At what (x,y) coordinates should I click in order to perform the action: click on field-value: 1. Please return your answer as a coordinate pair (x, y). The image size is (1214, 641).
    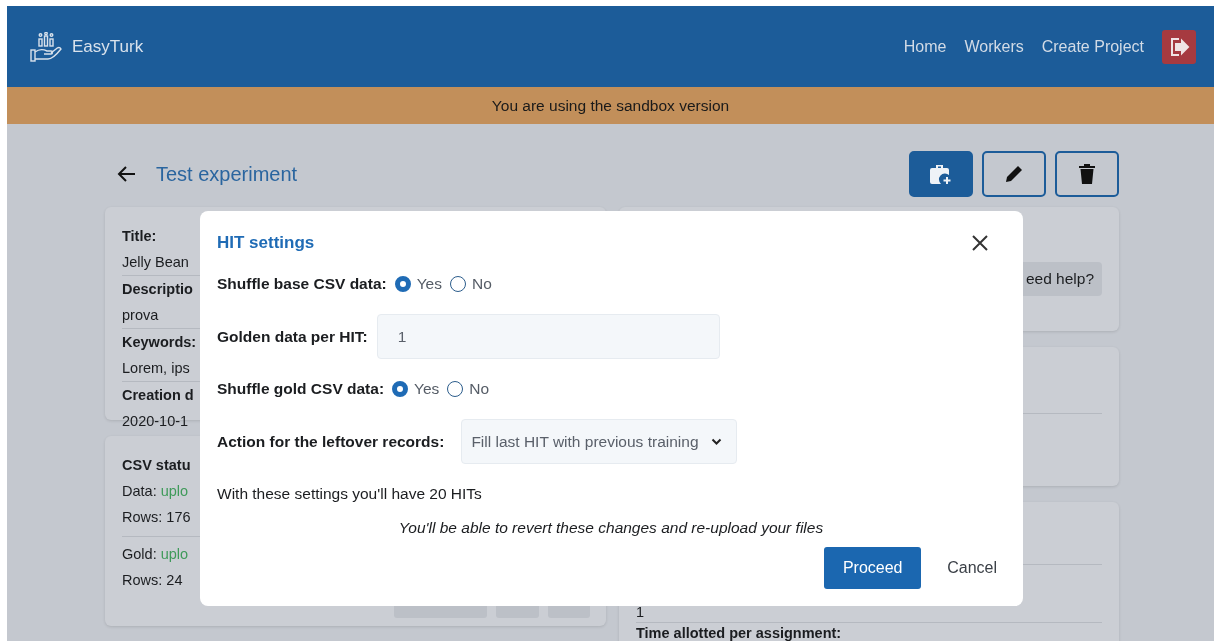
    Looking at the image, I should click on (640, 612).